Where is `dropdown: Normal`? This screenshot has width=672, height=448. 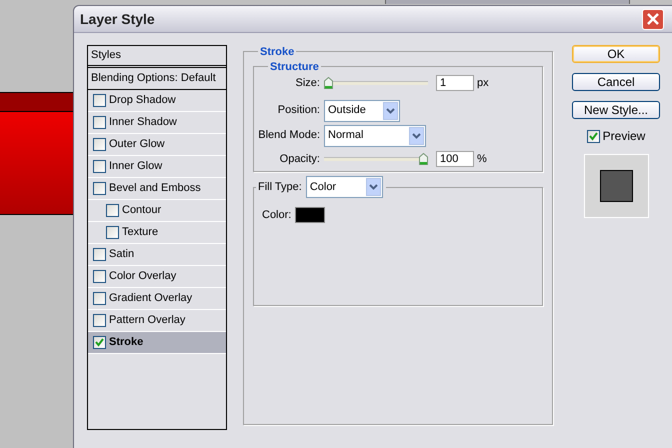 dropdown: Normal is located at coordinates (375, 135).